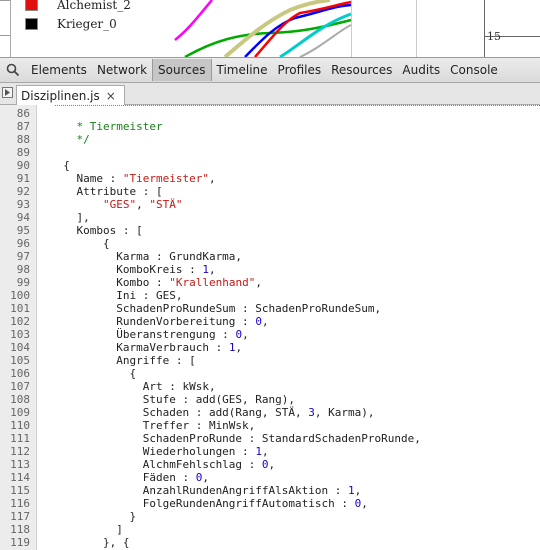 The image size is (540, 550). Describe the element at coordinates (270, 282) in the screenshot. I see `code-line: 99 Kombo : "Krallenhand",` at that location.